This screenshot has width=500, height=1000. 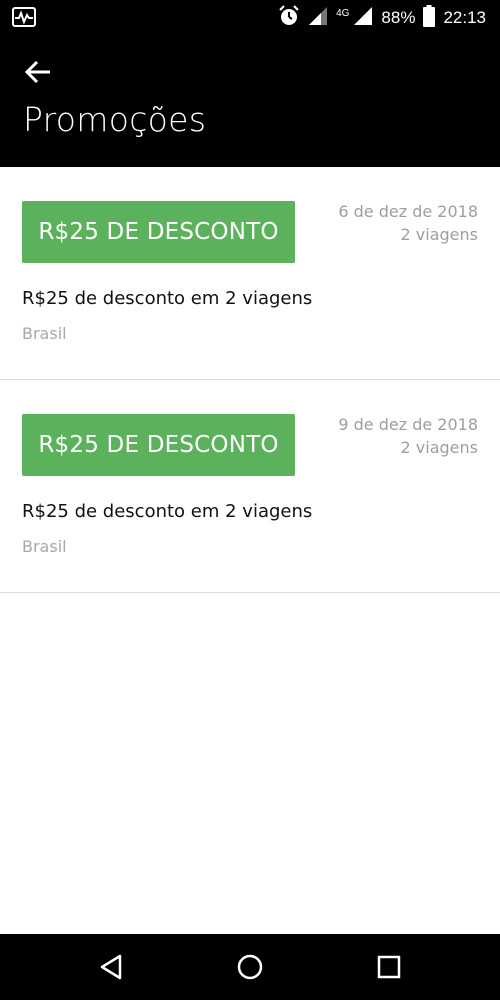 I want to click on square-recents-icon, so click(x=389, y=967).